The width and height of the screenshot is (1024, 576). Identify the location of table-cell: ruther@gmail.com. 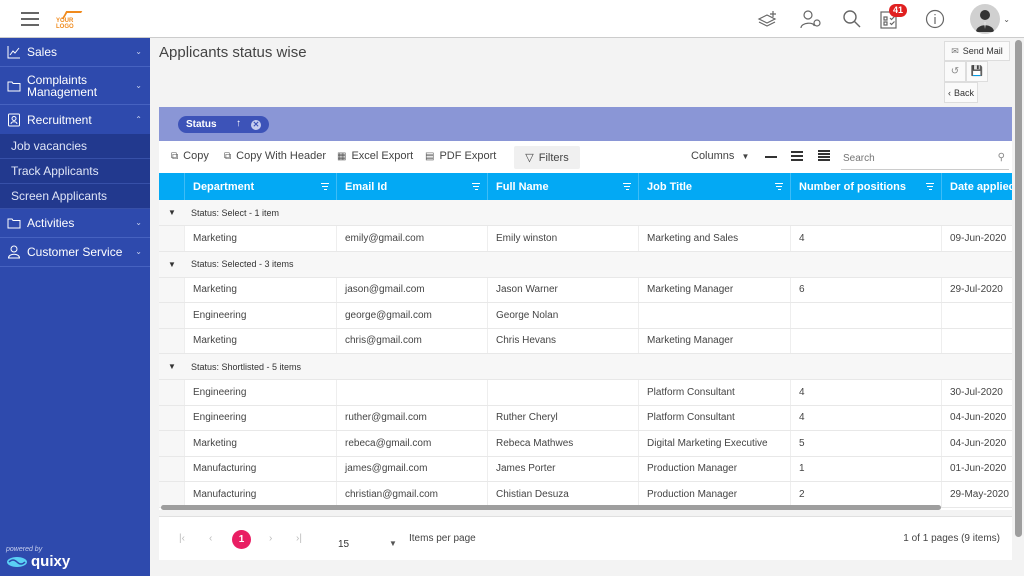
(412, 417).